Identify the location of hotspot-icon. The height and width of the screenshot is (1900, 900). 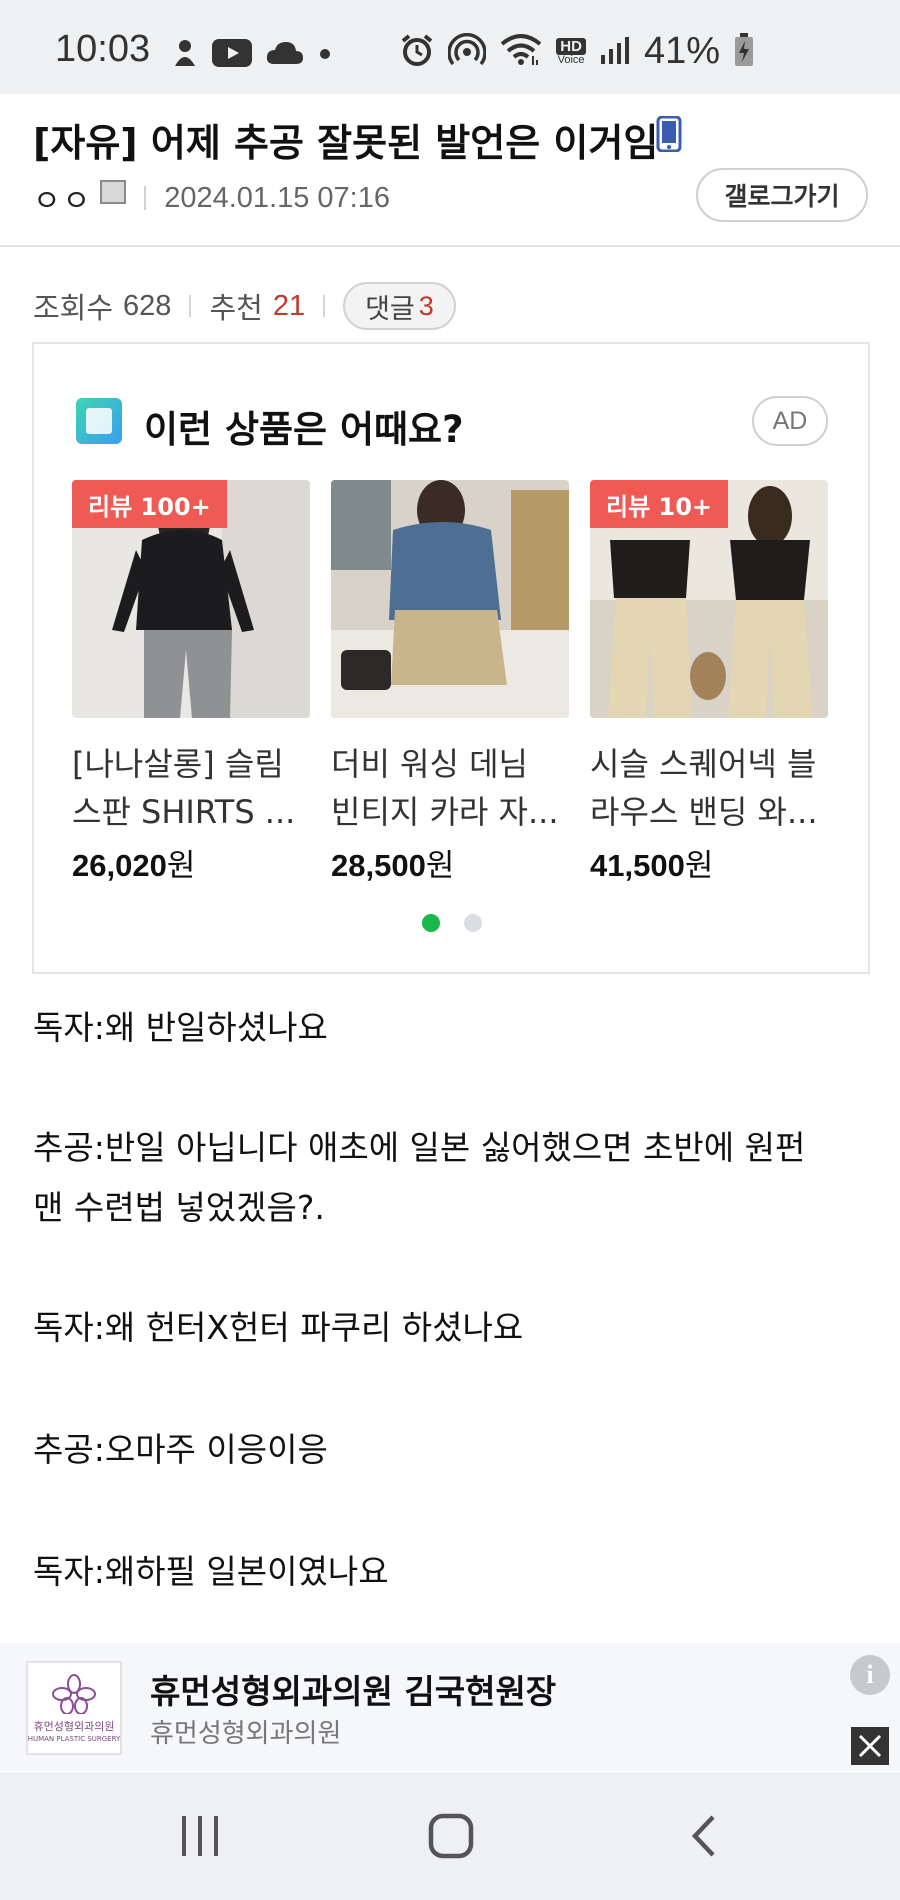
(467, 51).